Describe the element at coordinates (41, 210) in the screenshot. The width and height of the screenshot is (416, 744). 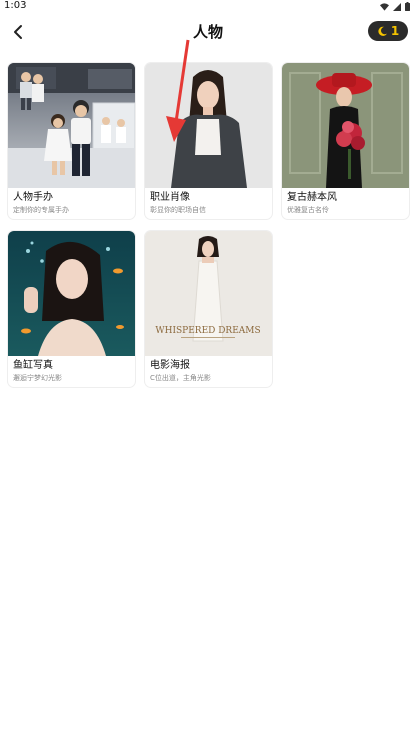
I see `card-subtitle: 定制你的专属手办` at that location.